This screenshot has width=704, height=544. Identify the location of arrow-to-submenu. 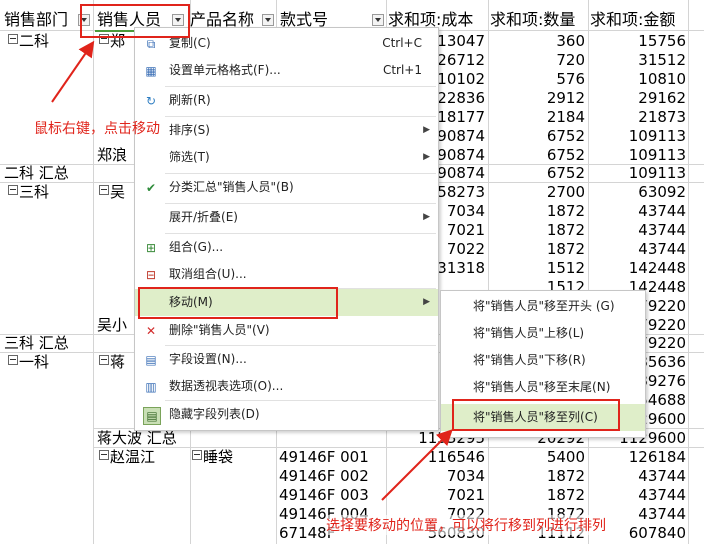
(417, 465).